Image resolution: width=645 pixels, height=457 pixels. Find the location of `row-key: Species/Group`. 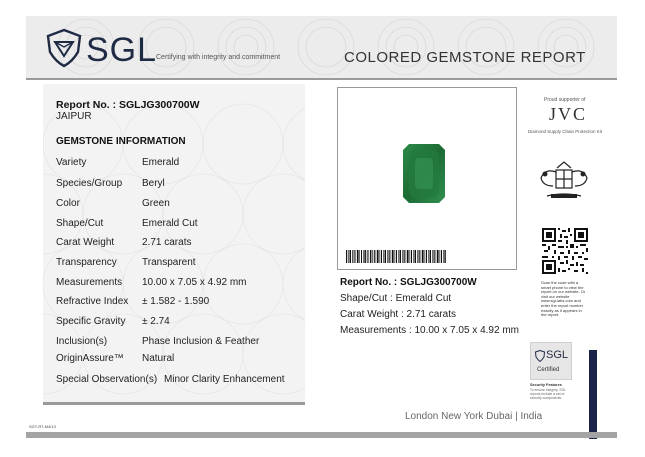

row-key: Species/Group is located at coordinates (89, 183).